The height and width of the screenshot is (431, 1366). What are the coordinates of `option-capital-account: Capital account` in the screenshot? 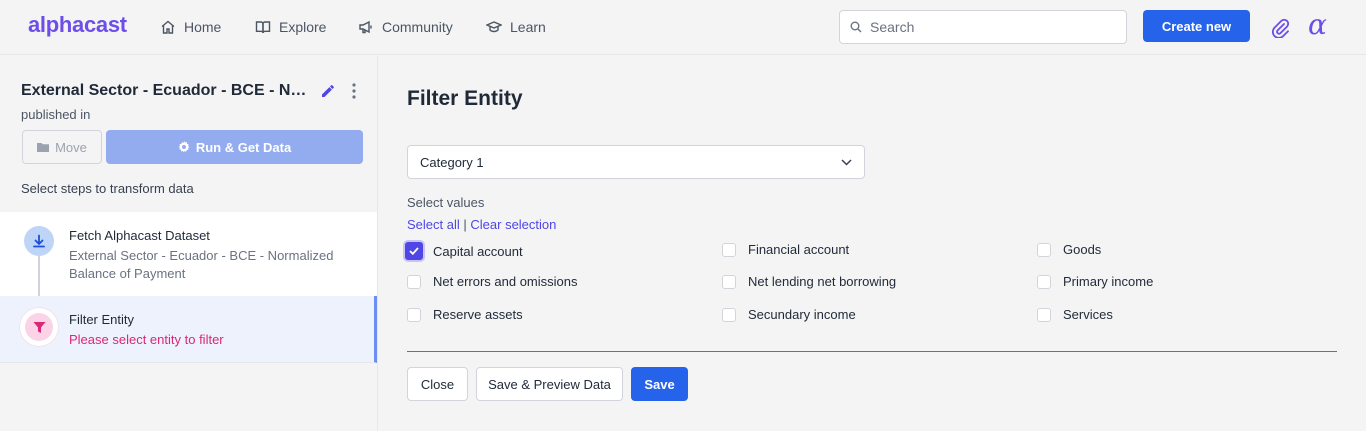 It's located at (464, 251).